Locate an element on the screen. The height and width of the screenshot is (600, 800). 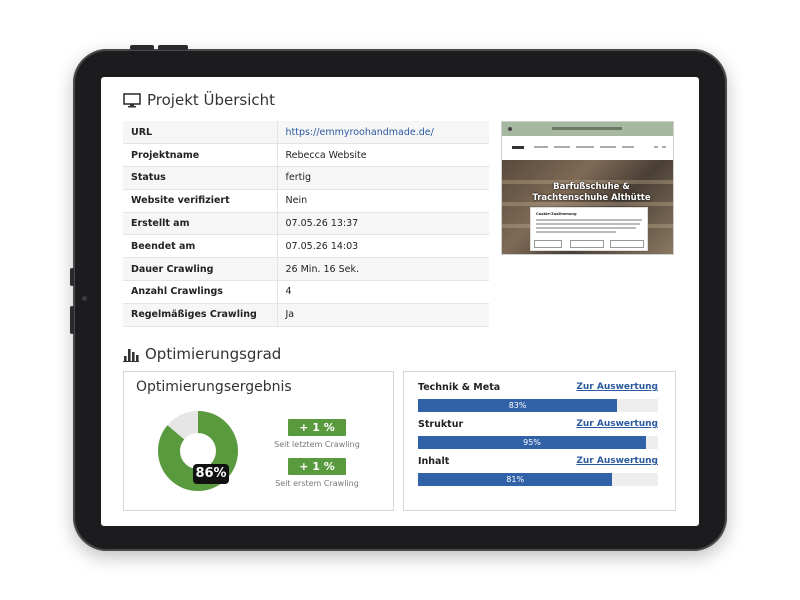
row-key: Status is located at coordinates (200, 178).